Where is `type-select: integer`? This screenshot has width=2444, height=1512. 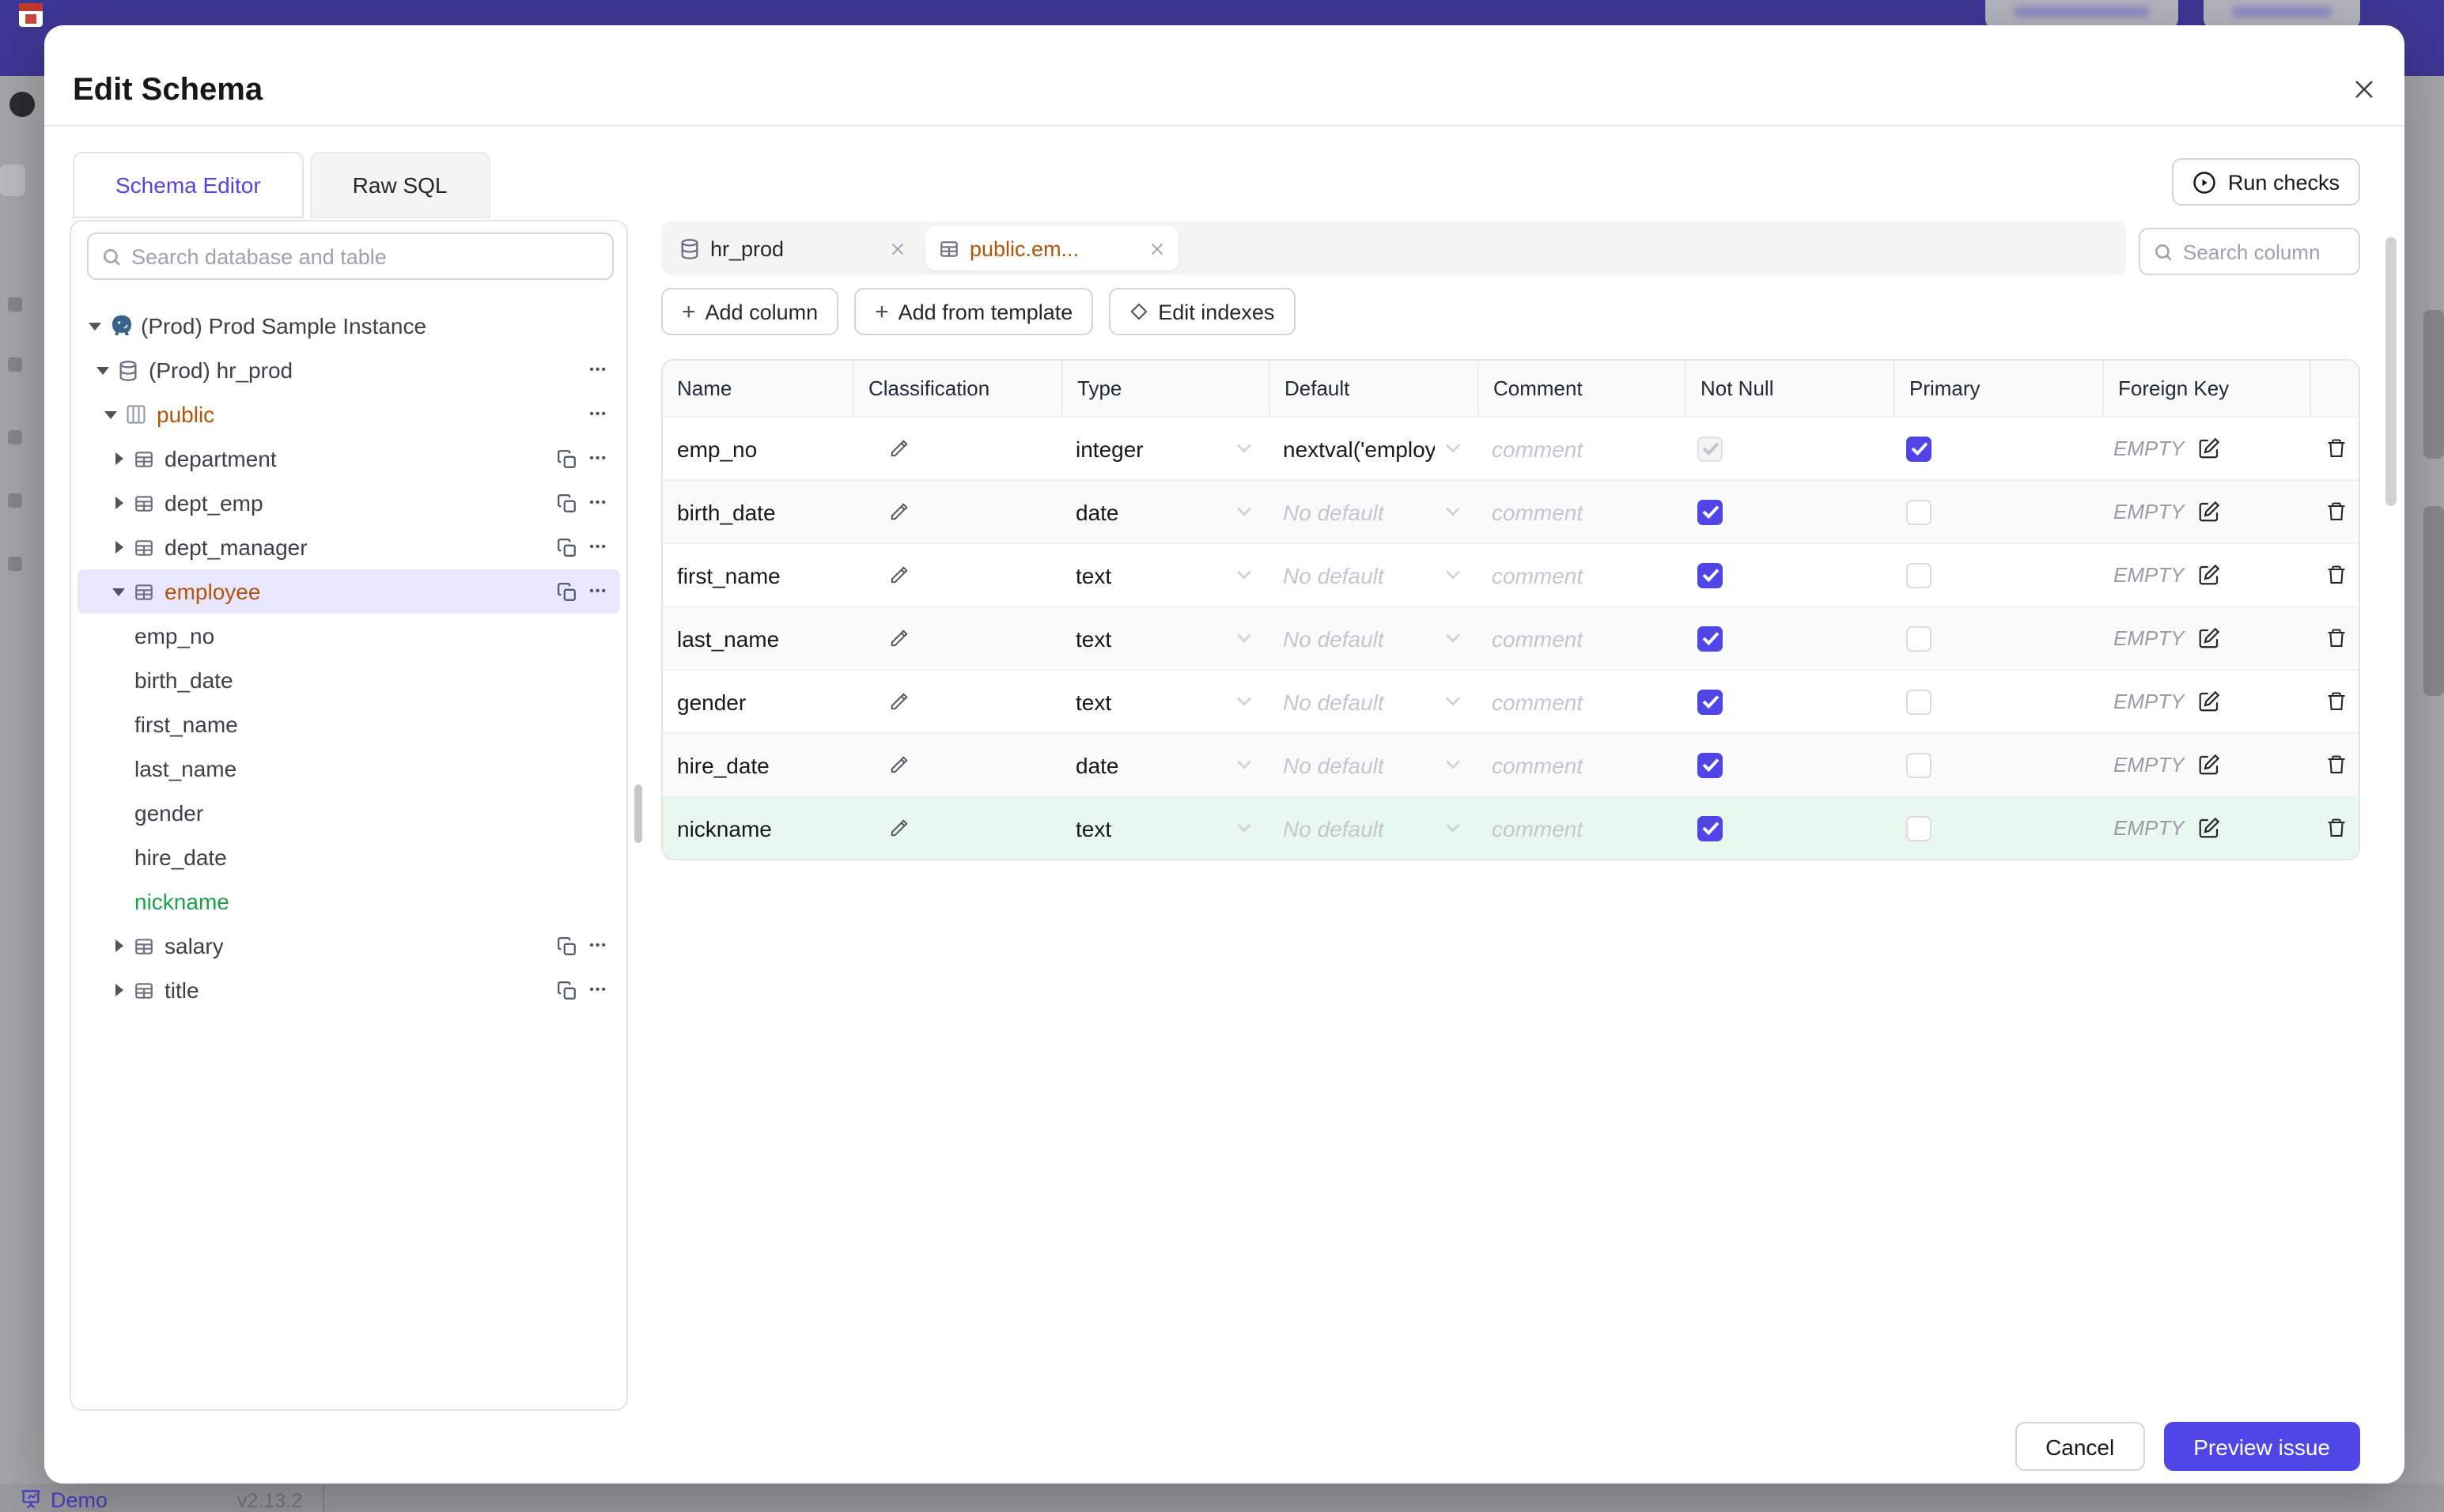 type-select: integer is located at coordinates (1172, 449).